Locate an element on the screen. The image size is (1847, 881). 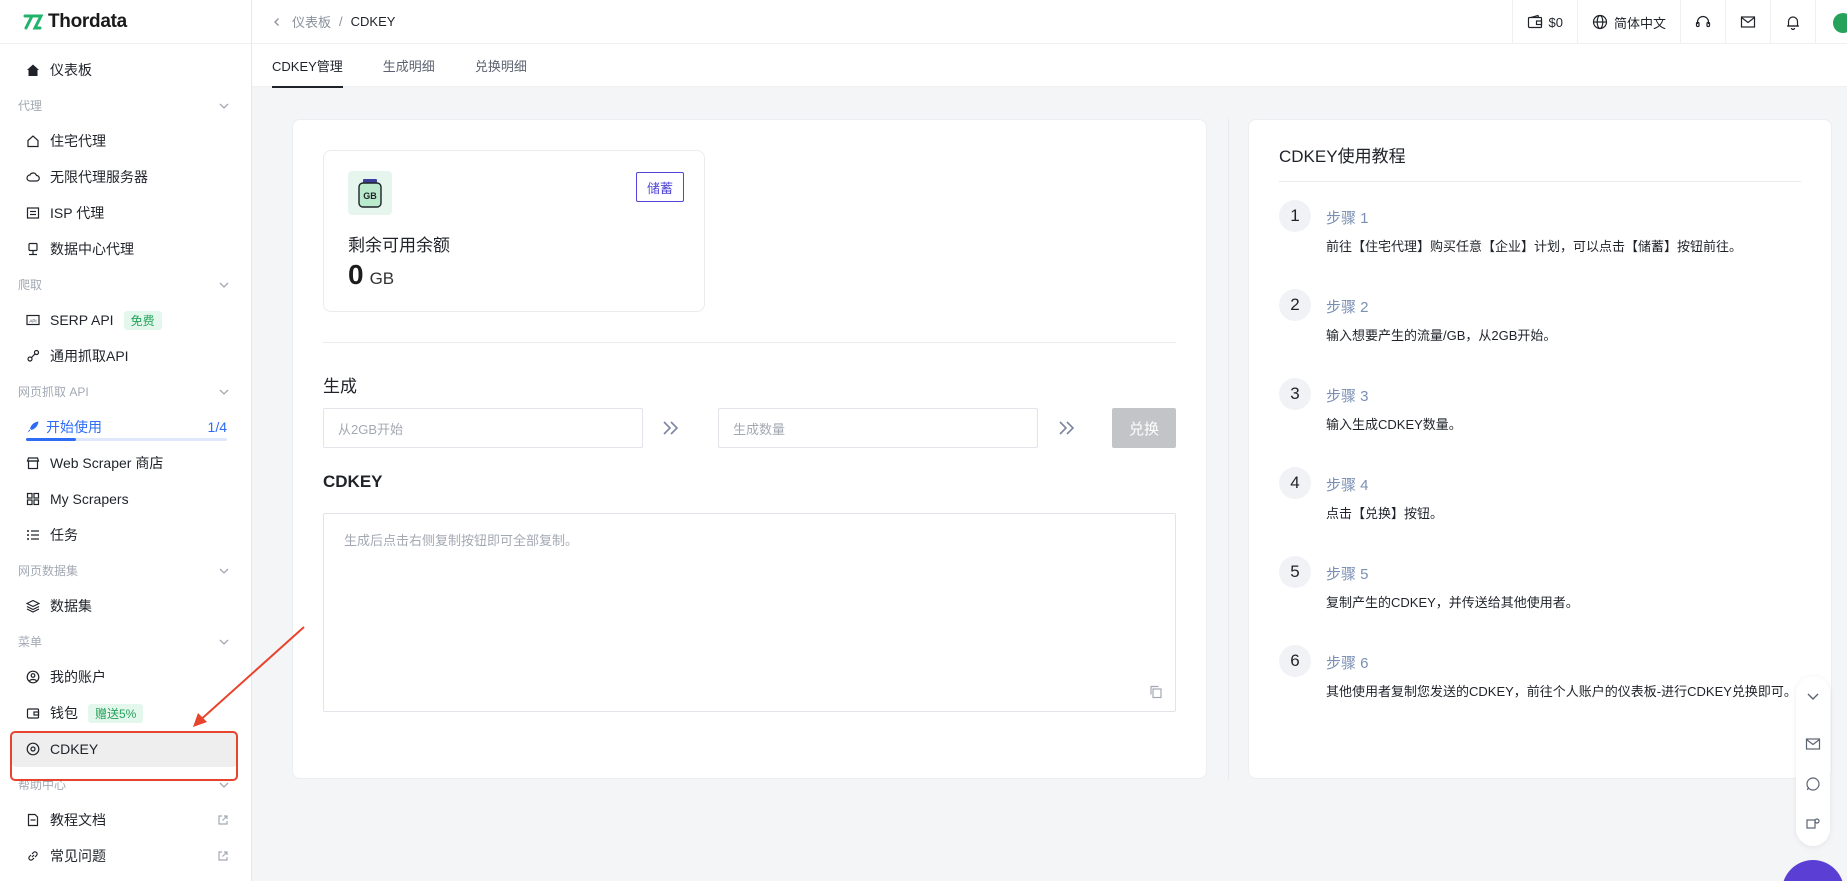
step-title: 步骤 6 is located at coordinates (1347, 663).